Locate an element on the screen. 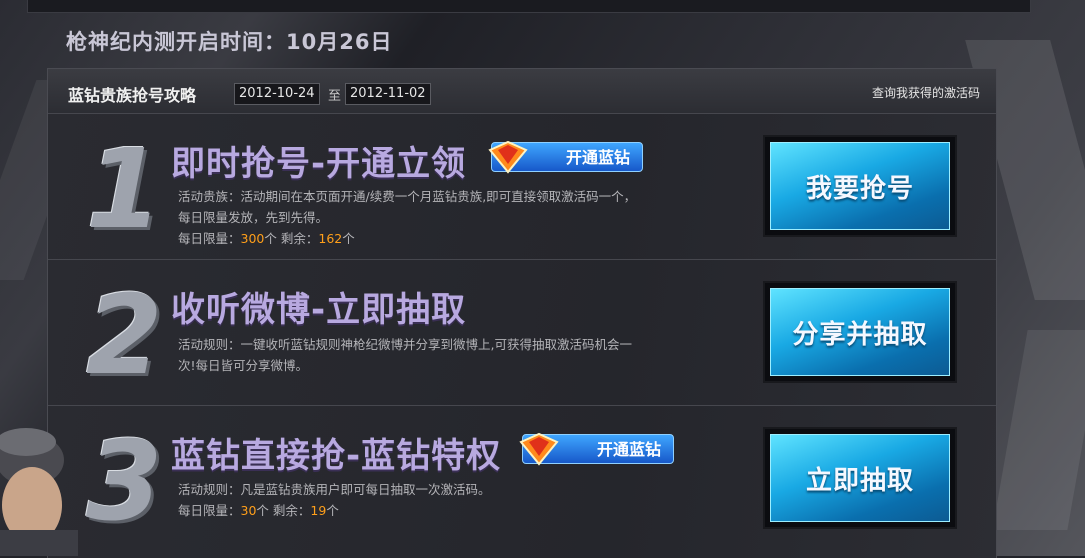 The image size is (1085, 558). quota-line: 每日限量：30个 剩余：19个 is located at coordinates (438, 510).